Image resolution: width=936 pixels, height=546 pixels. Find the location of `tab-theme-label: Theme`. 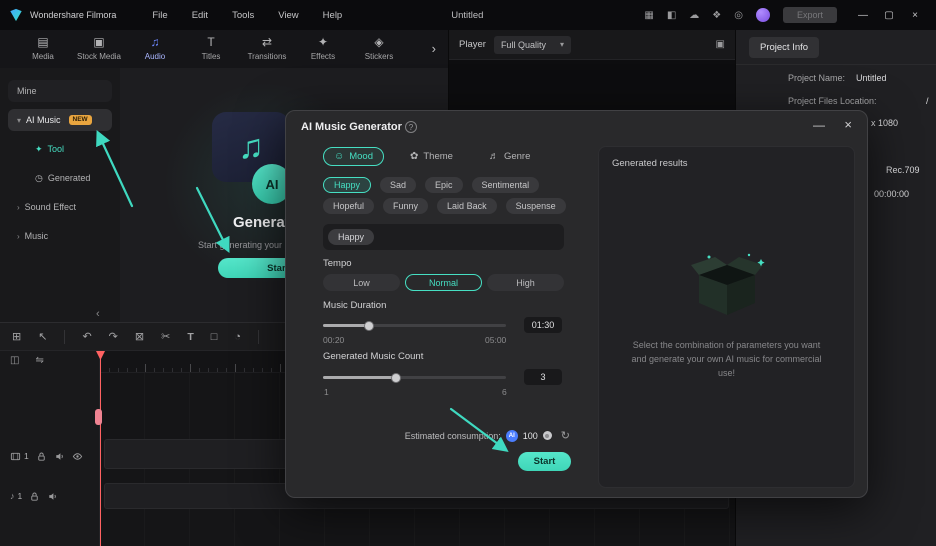

tab-theme-label: Theme is located at coordinates (438, 156).